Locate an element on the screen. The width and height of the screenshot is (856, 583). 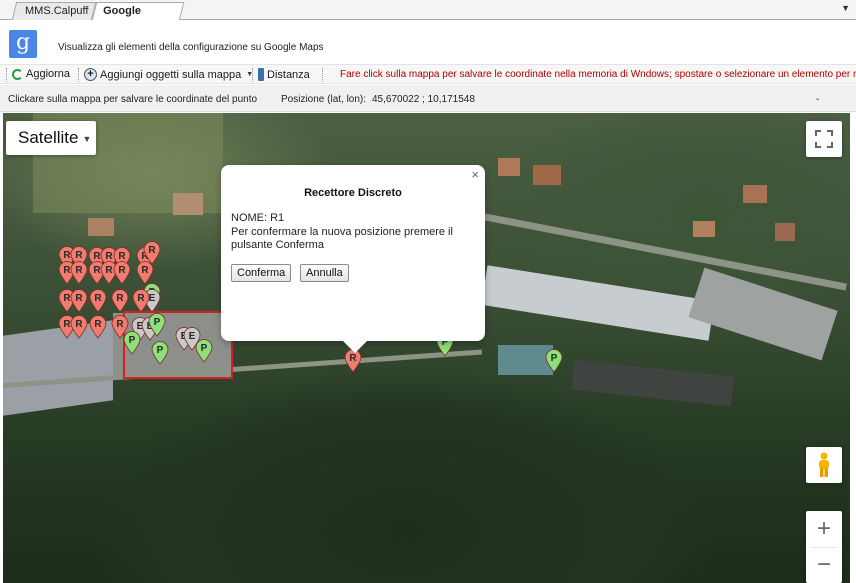
dropdown-caret-icon: ▼ is located at coordinates (87, 138).